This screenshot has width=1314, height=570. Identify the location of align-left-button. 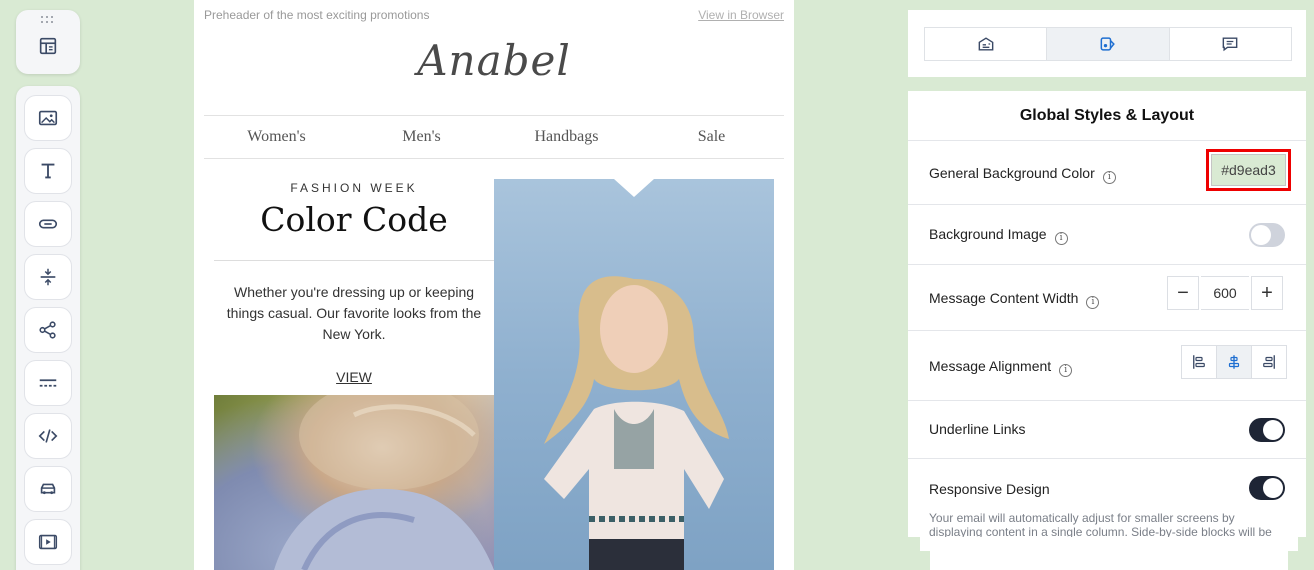
(1199, 362).